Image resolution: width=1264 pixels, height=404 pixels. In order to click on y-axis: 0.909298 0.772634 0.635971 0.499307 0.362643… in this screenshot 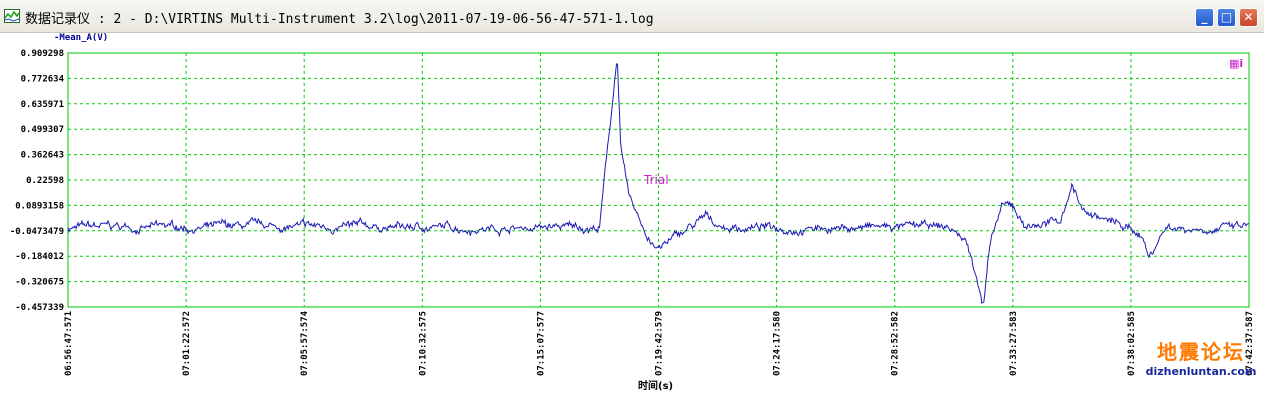, I will do `click(37, 181)`.